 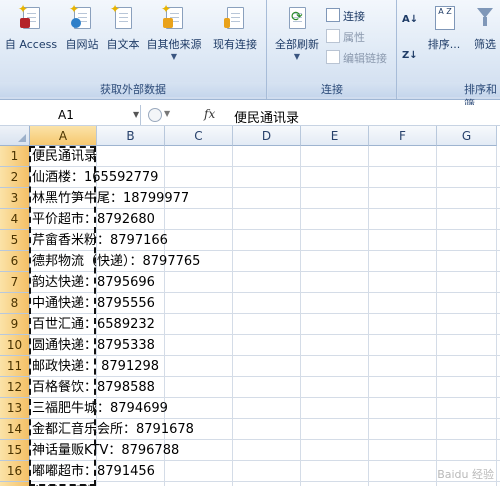 What do you see at coordinates (100, 240) in the screenshot?
I see `cell-a5: 芹畲香米粉：8797166` at bounding box center [100, 240].